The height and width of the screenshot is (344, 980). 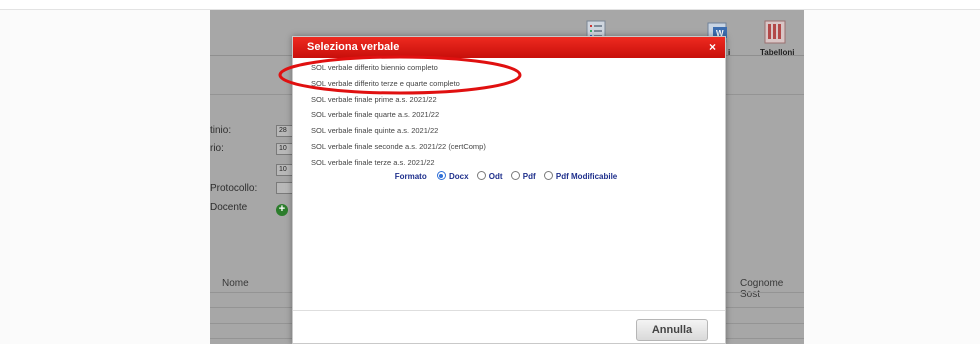 I want to click on format-selector: Formato Docx Odt Pdf Pdf Modificabile, so click(x=509, y=176).